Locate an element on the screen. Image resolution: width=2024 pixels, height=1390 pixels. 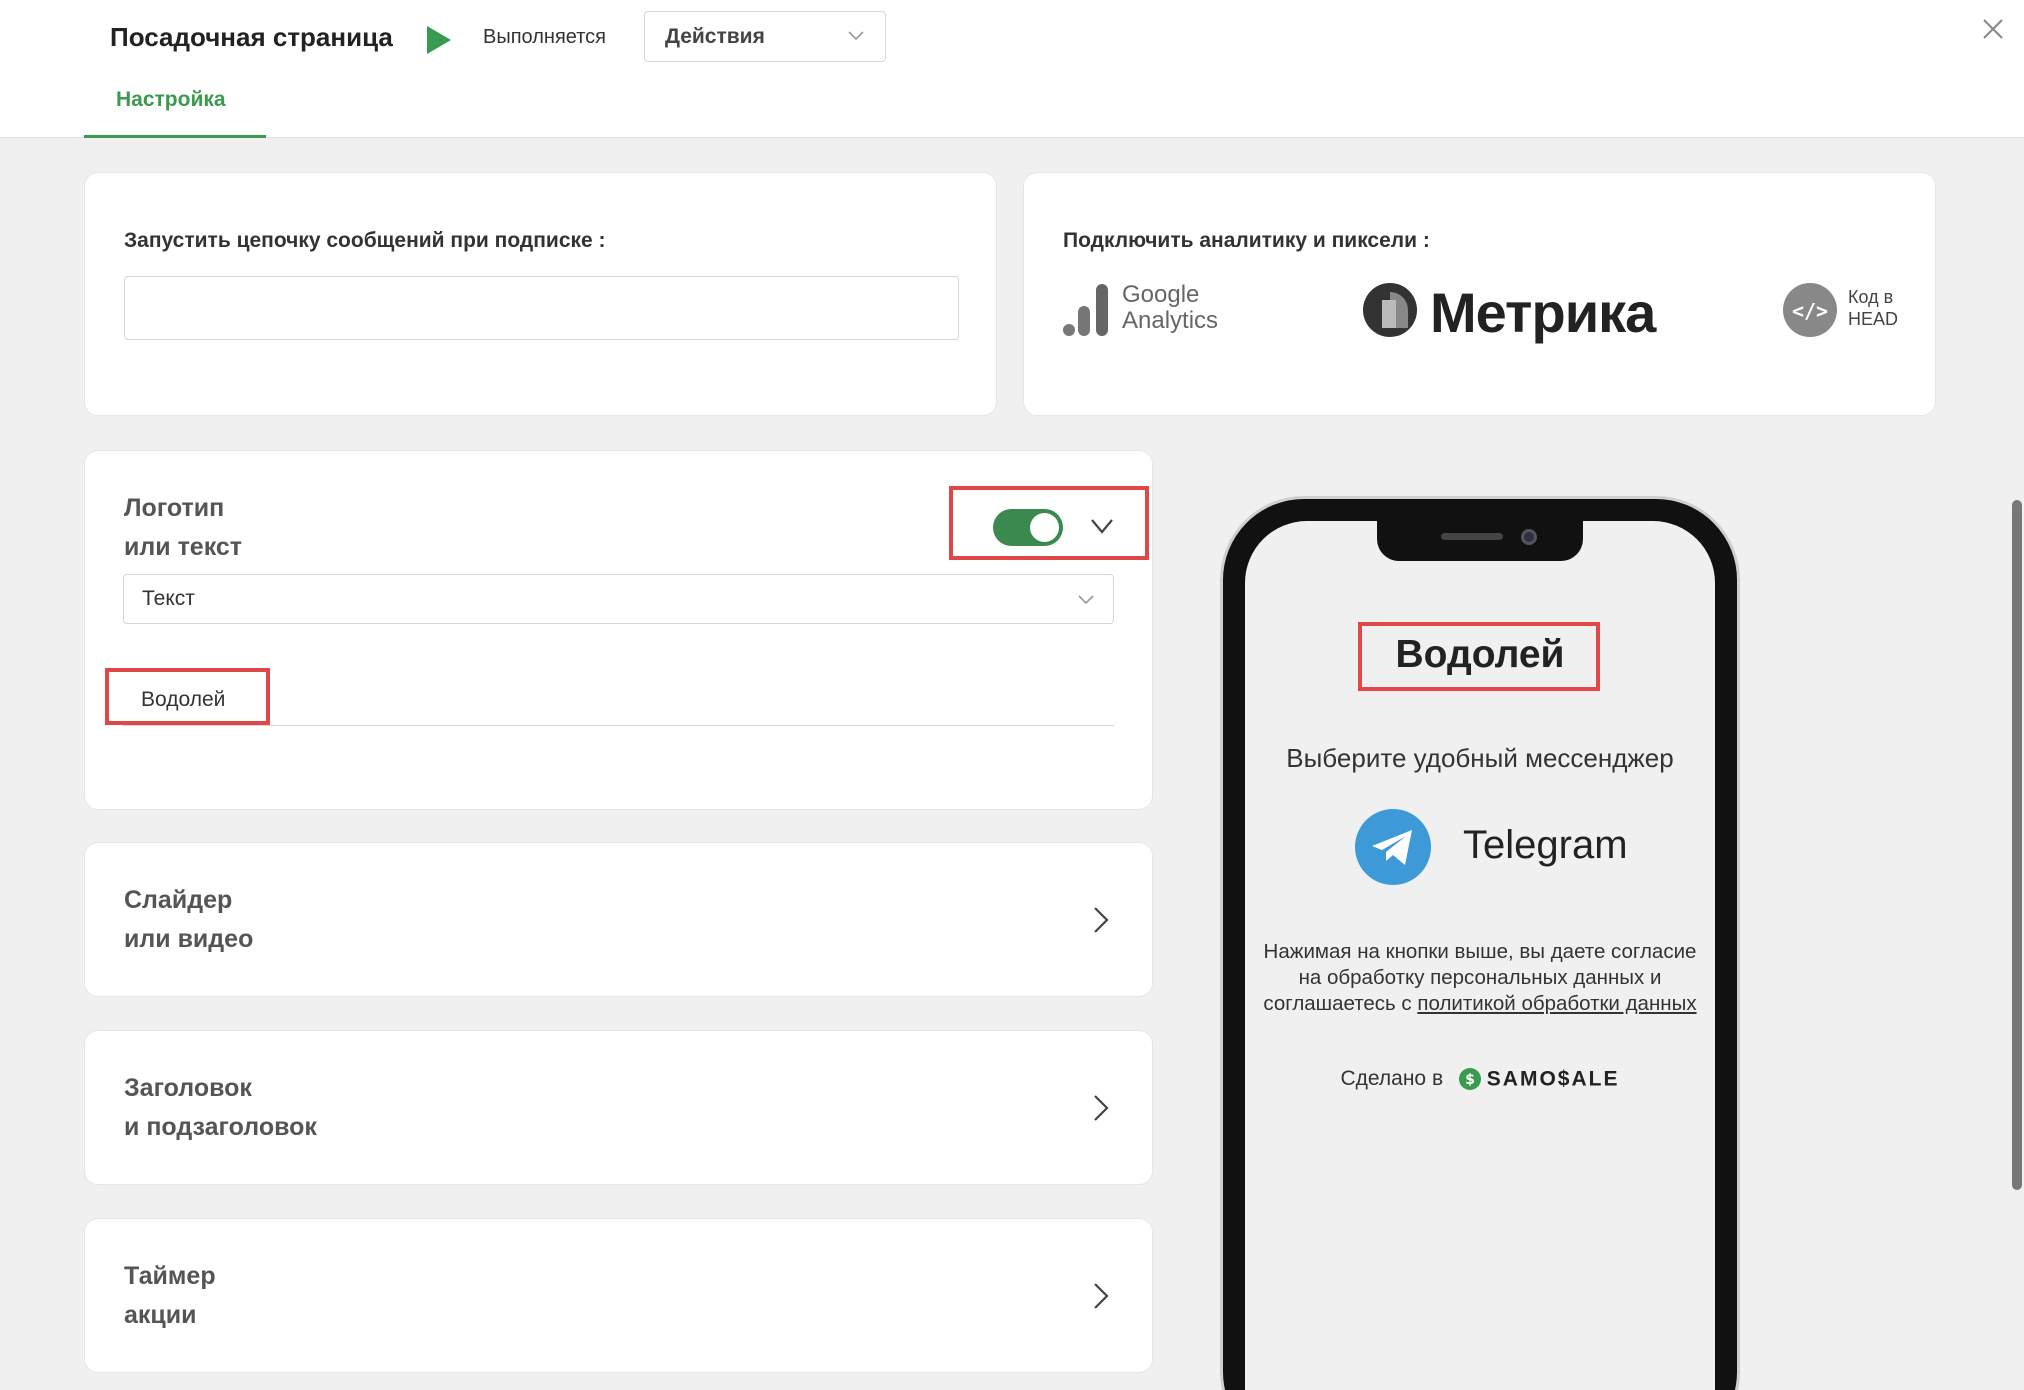
samosale-icon: $ is located at coordinates (1469, 1079).